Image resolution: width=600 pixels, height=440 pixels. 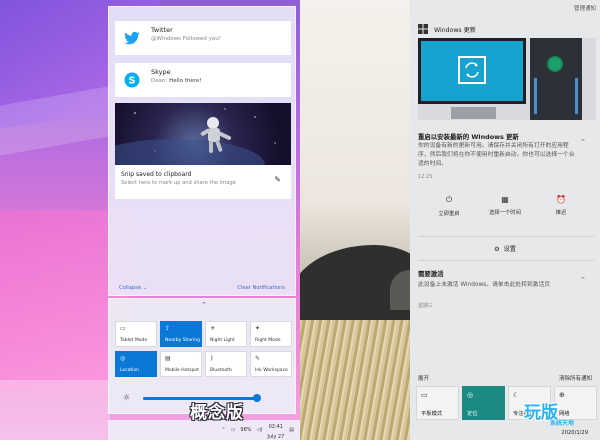 I want to click on wallpaper-grass, so click(x=360, y=380).